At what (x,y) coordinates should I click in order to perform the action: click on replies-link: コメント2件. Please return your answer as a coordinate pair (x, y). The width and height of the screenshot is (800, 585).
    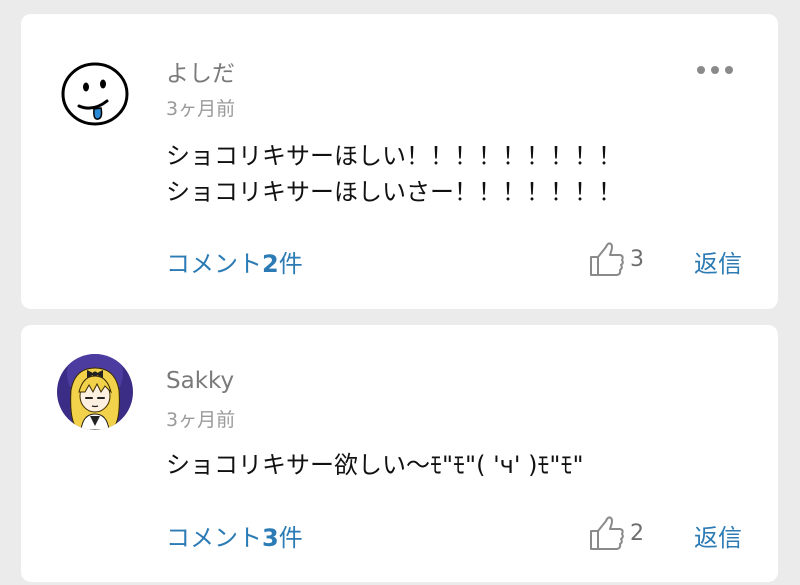
    Looking at the image, I should click on (234, 261).